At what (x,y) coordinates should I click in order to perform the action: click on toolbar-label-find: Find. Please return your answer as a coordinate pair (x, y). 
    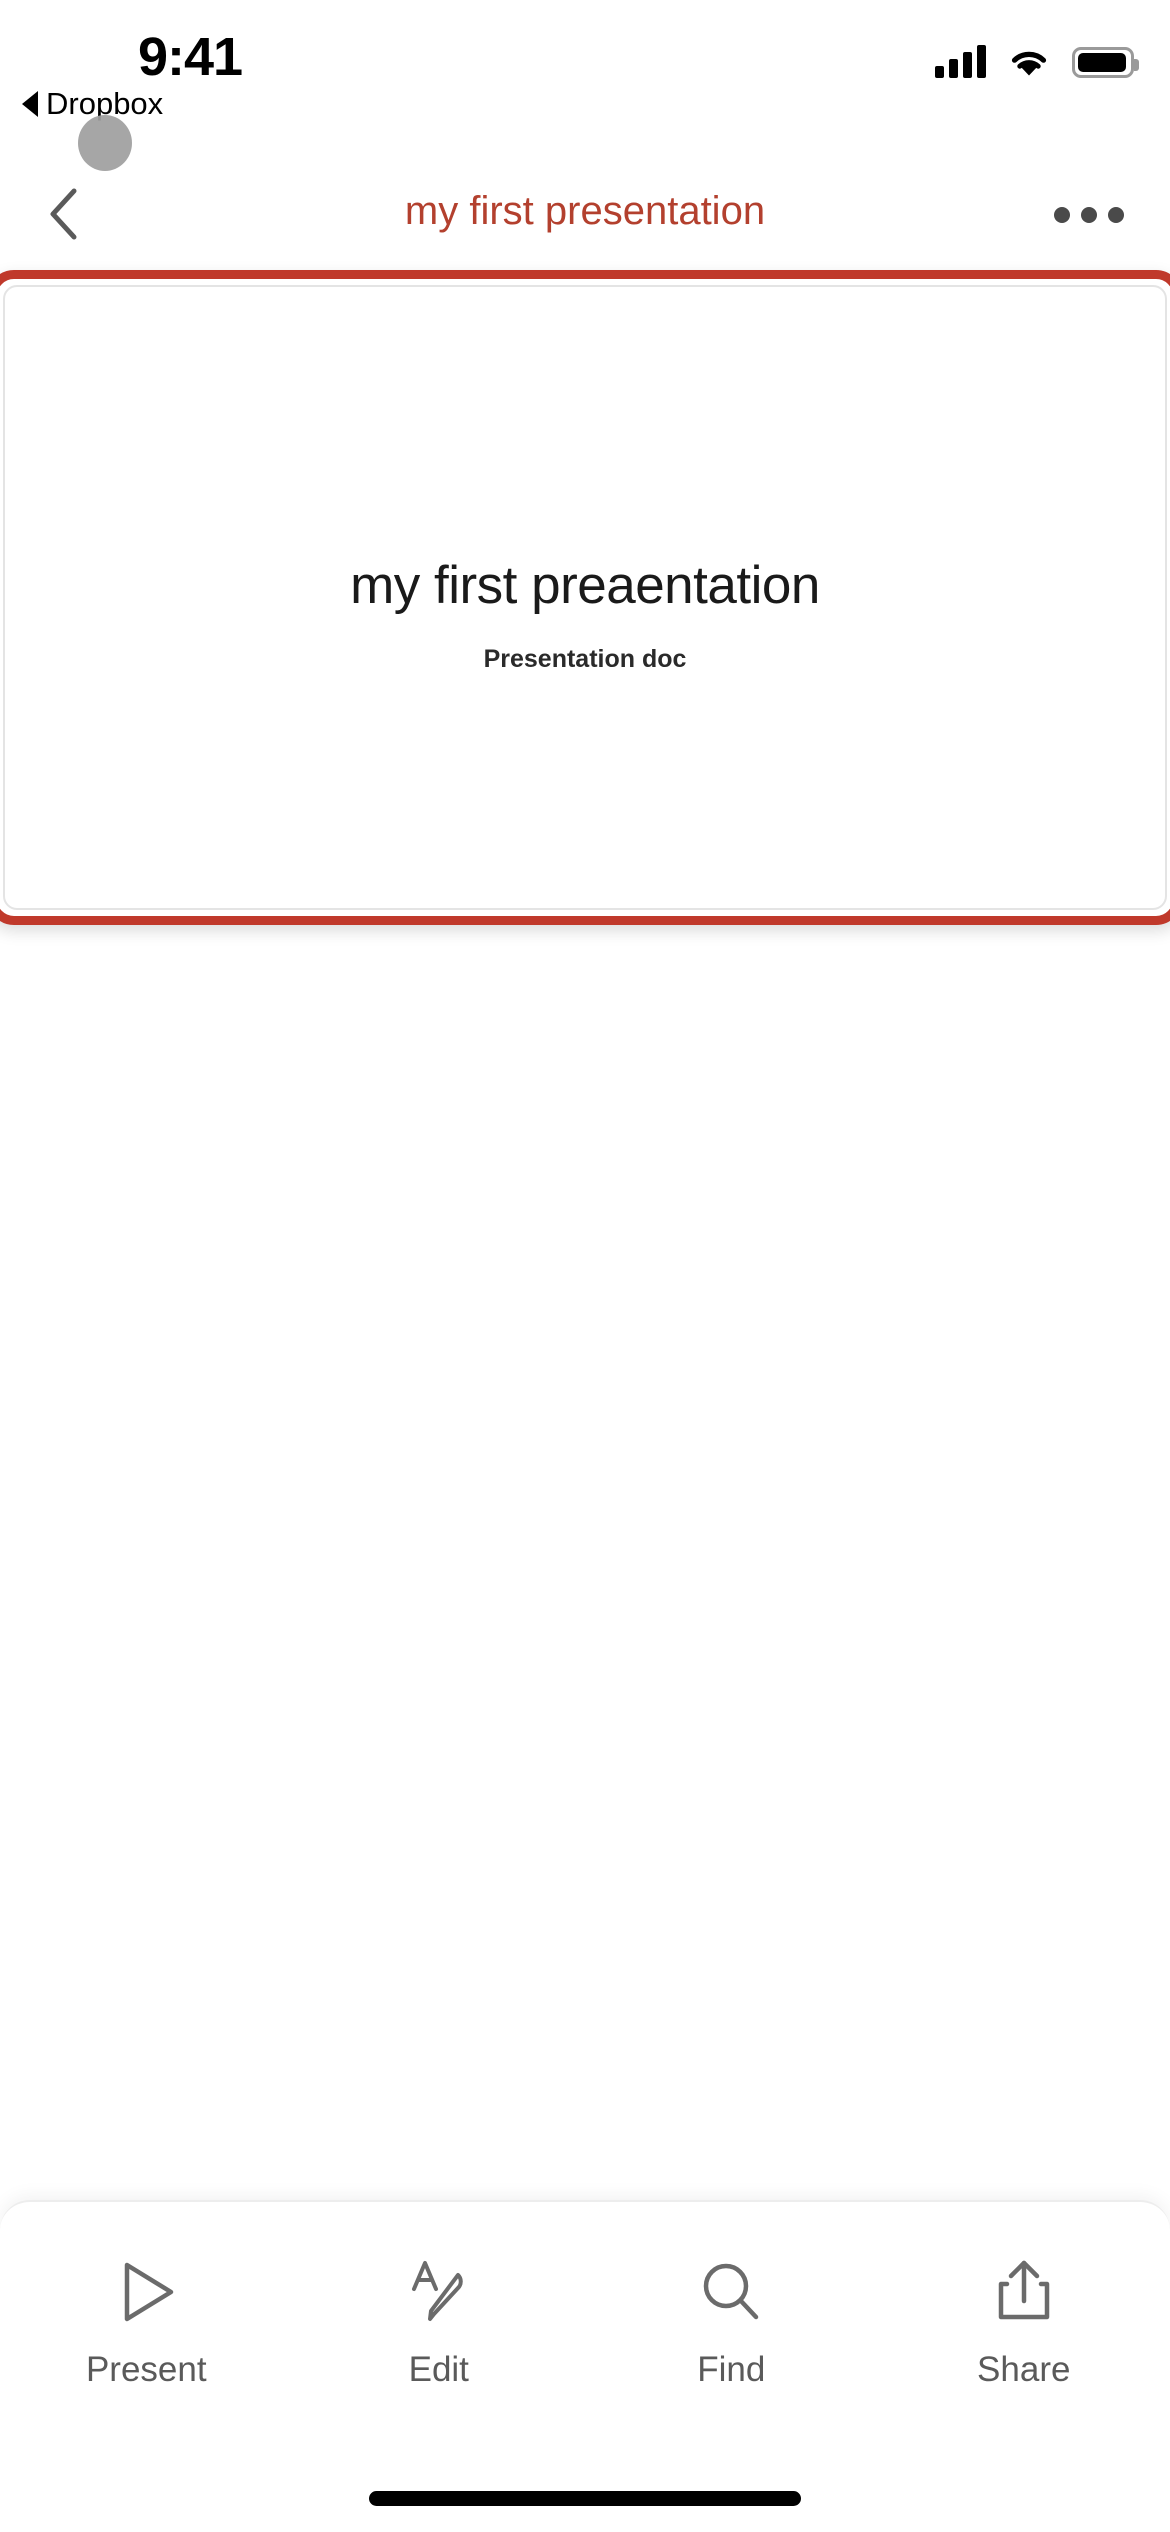
    Looking at the image, I should click on (731, 2369).